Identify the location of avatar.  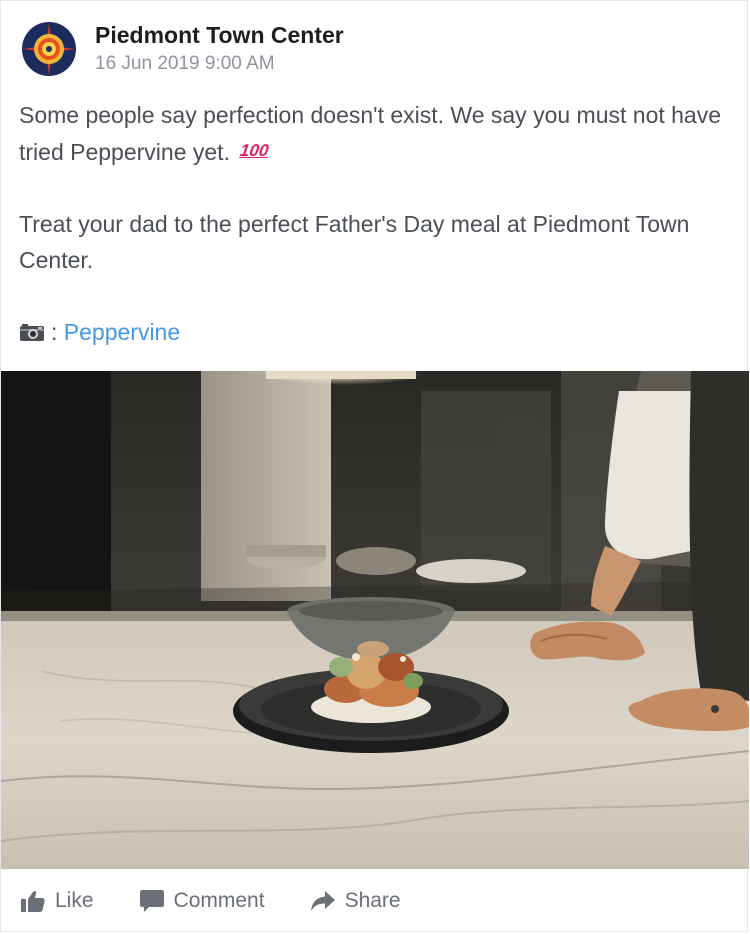
(49, 49).